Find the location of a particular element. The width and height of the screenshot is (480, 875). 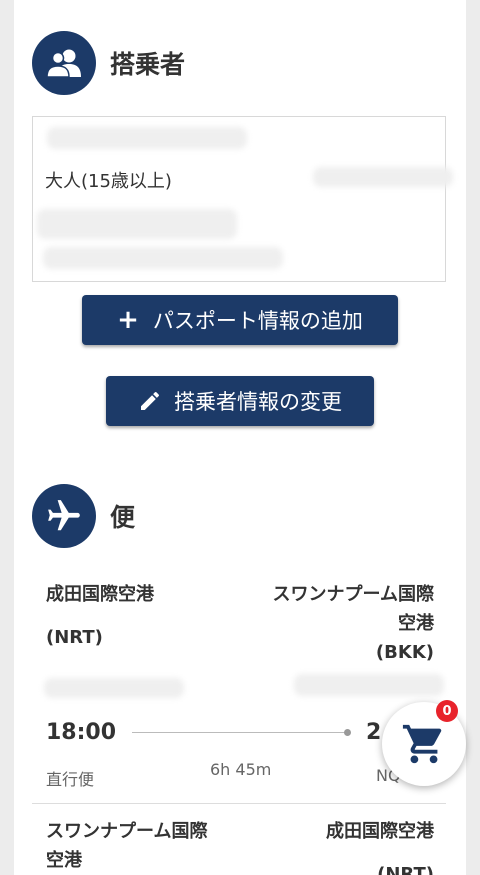

flights-header: 便 is located at coordinates (83, 516).